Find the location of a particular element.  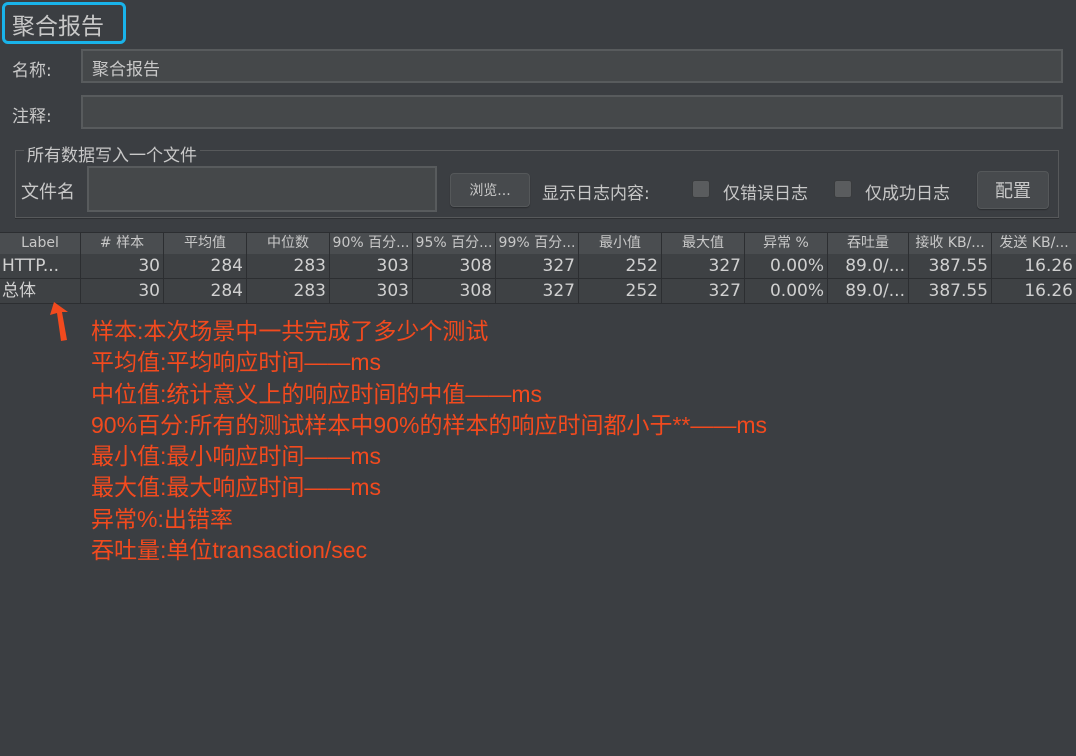

note-error: 异常%:出错率 is located at coordinates (162, 518).